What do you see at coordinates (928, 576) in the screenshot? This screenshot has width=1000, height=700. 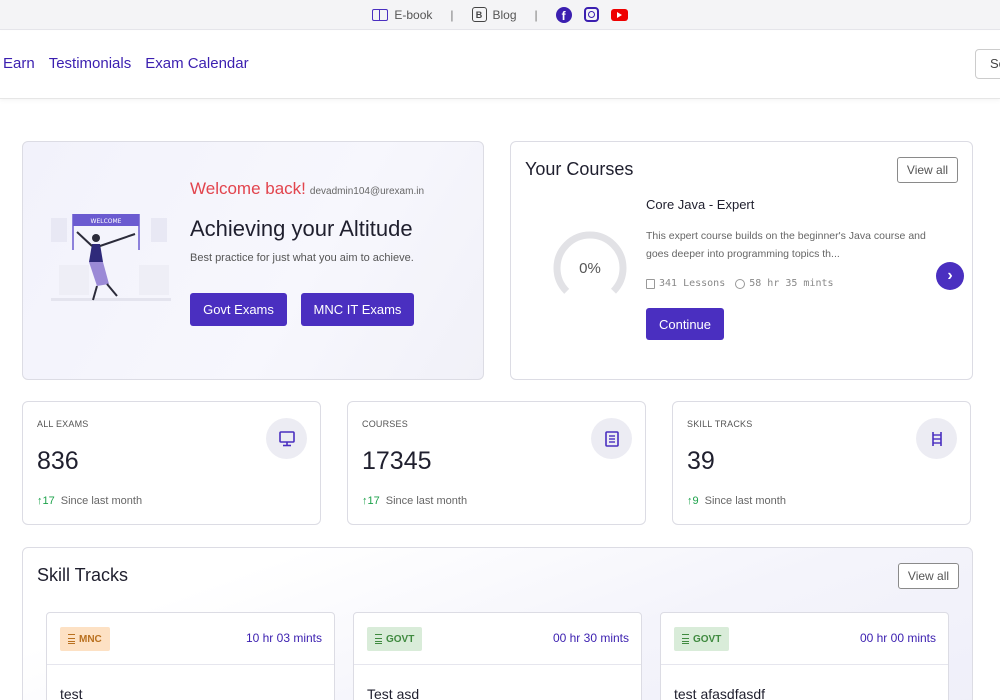 I see `skill-tracks-view-all-button: View all` at bounding box center [928, 576].